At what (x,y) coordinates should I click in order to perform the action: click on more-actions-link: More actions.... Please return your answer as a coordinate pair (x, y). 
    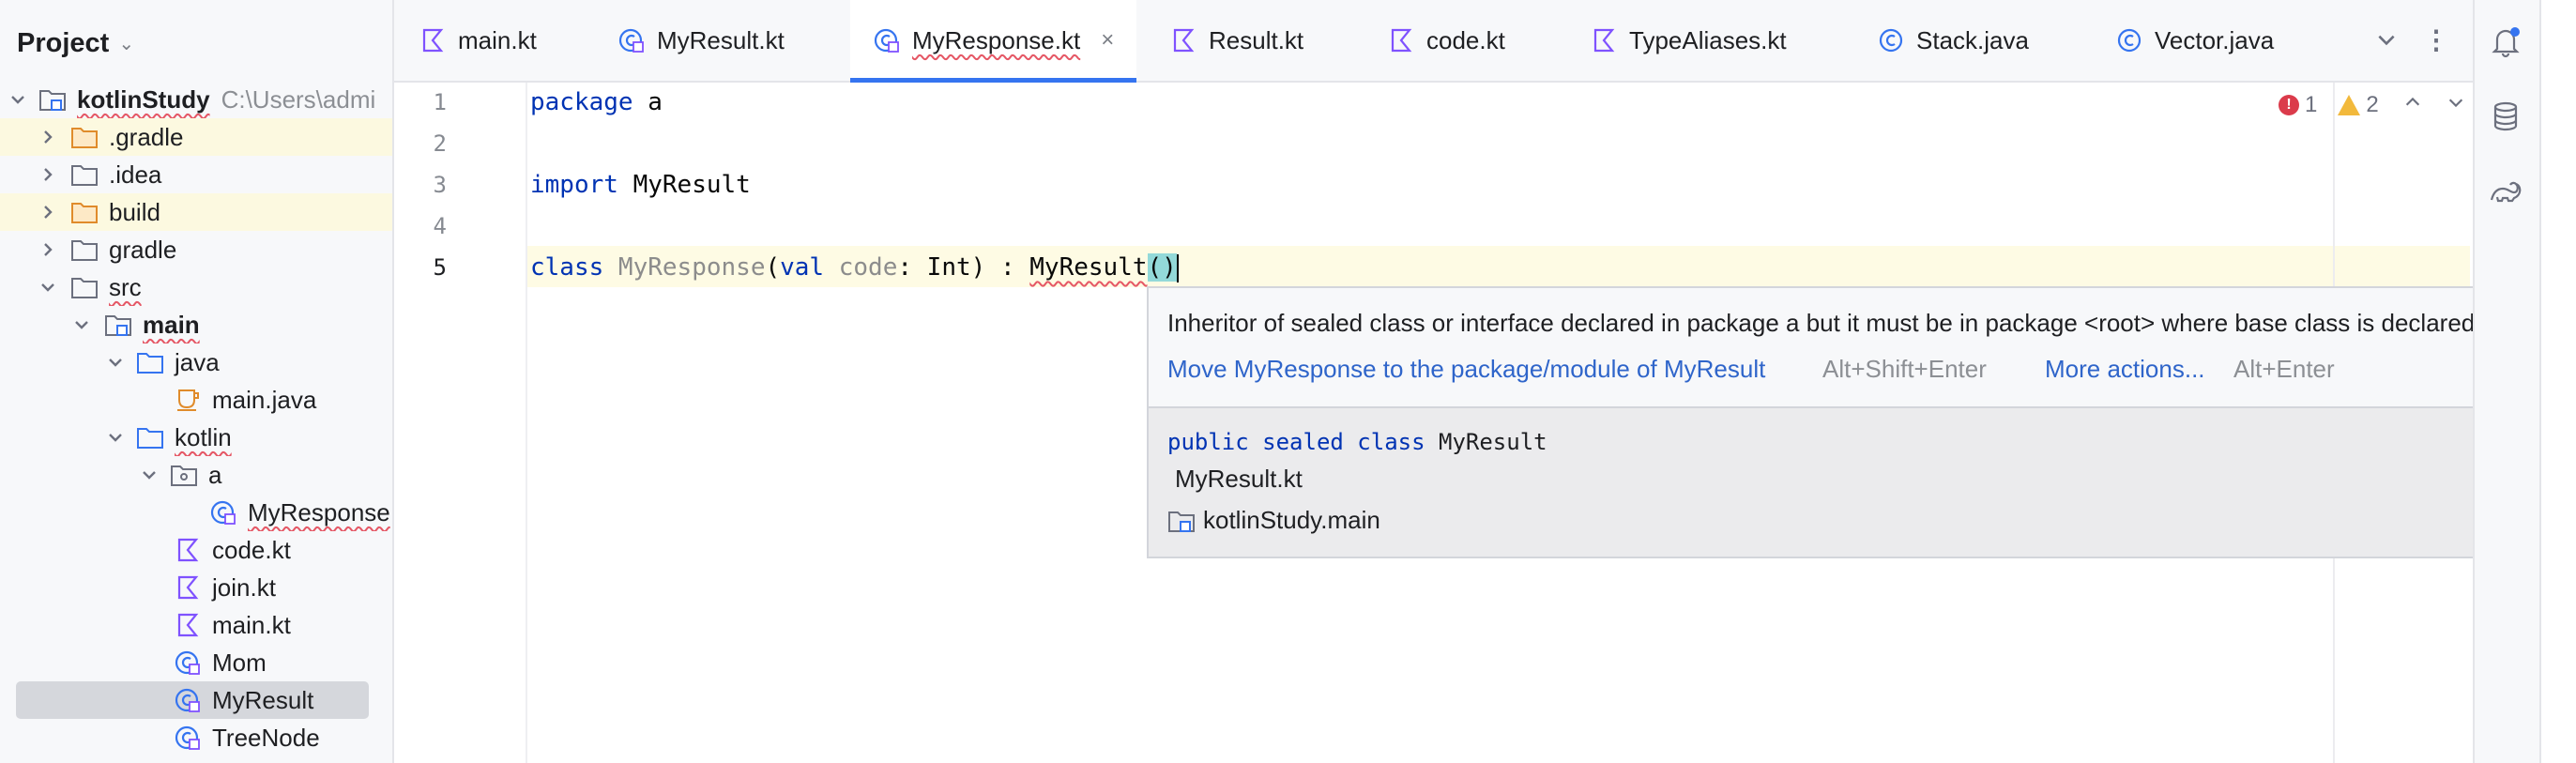
    Looking at the image, I should click on (2125, 369).